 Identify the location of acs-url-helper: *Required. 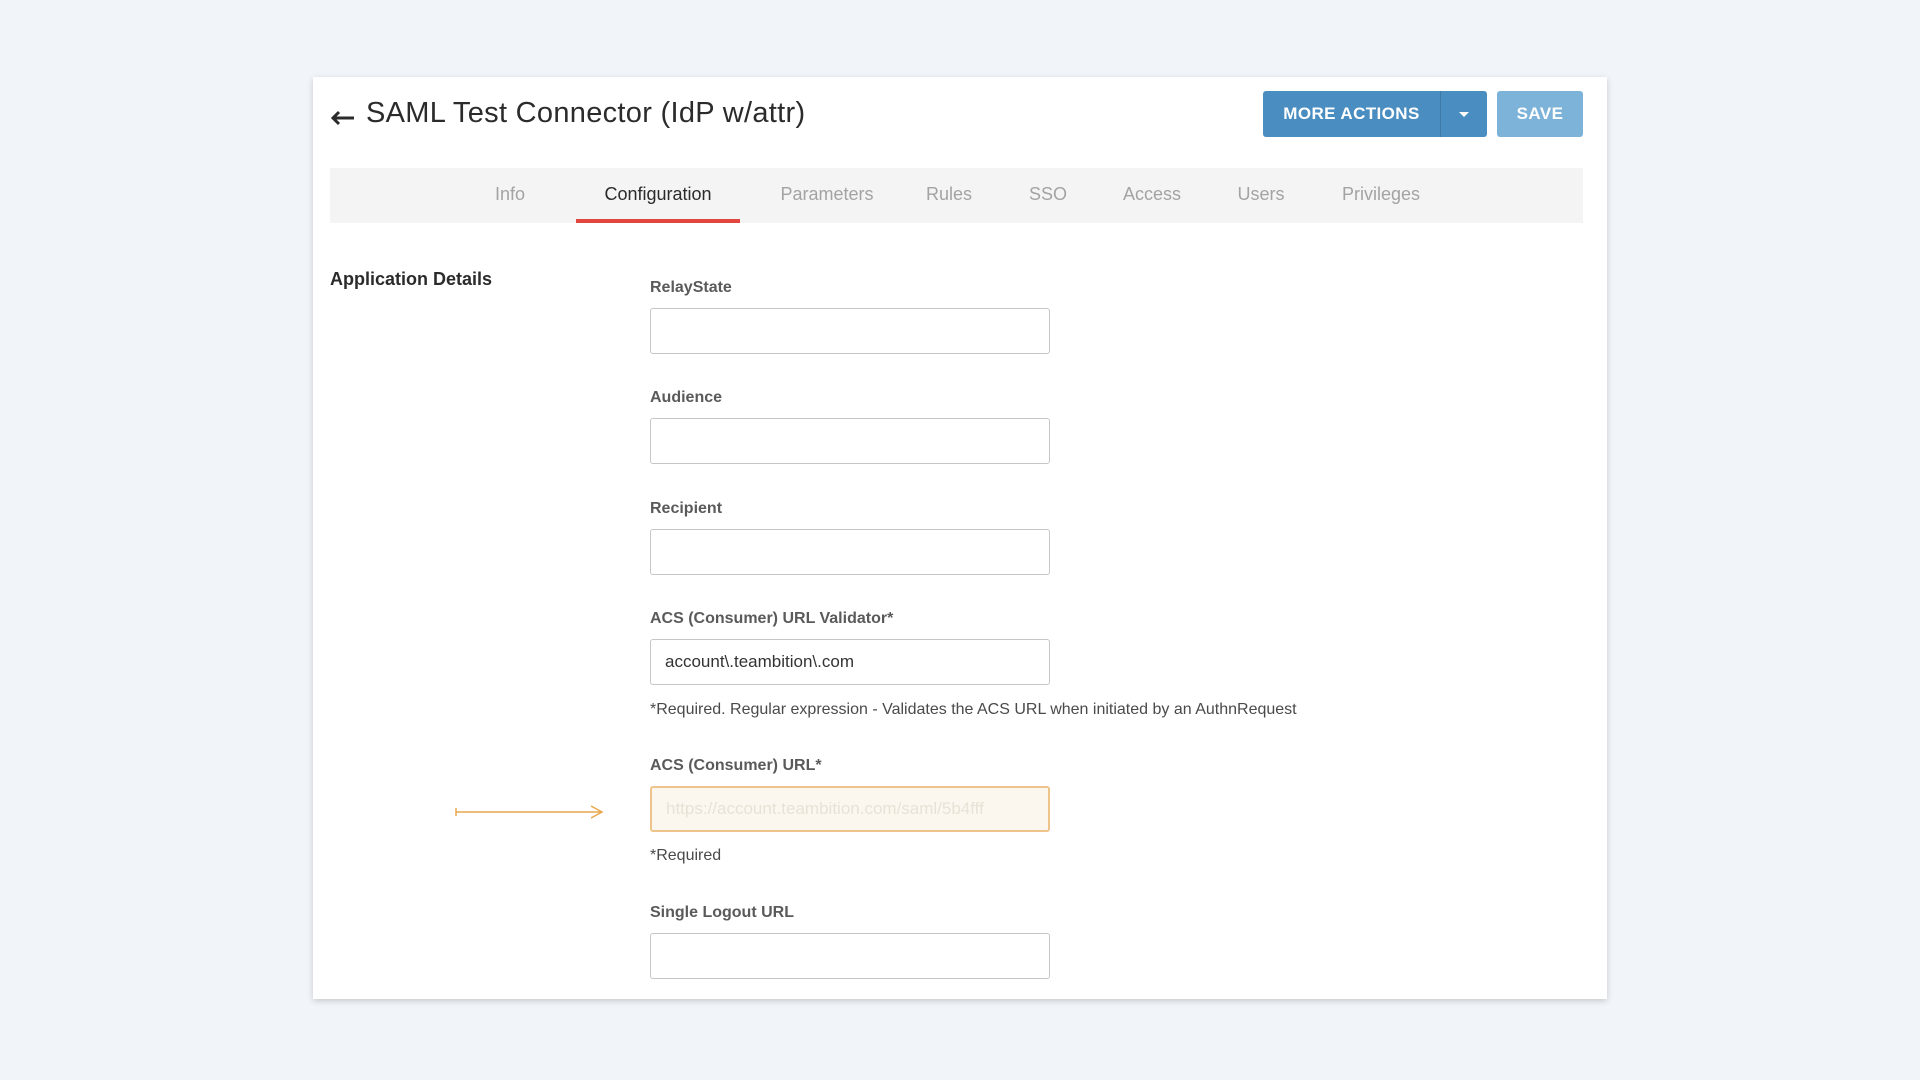
(686, 855).